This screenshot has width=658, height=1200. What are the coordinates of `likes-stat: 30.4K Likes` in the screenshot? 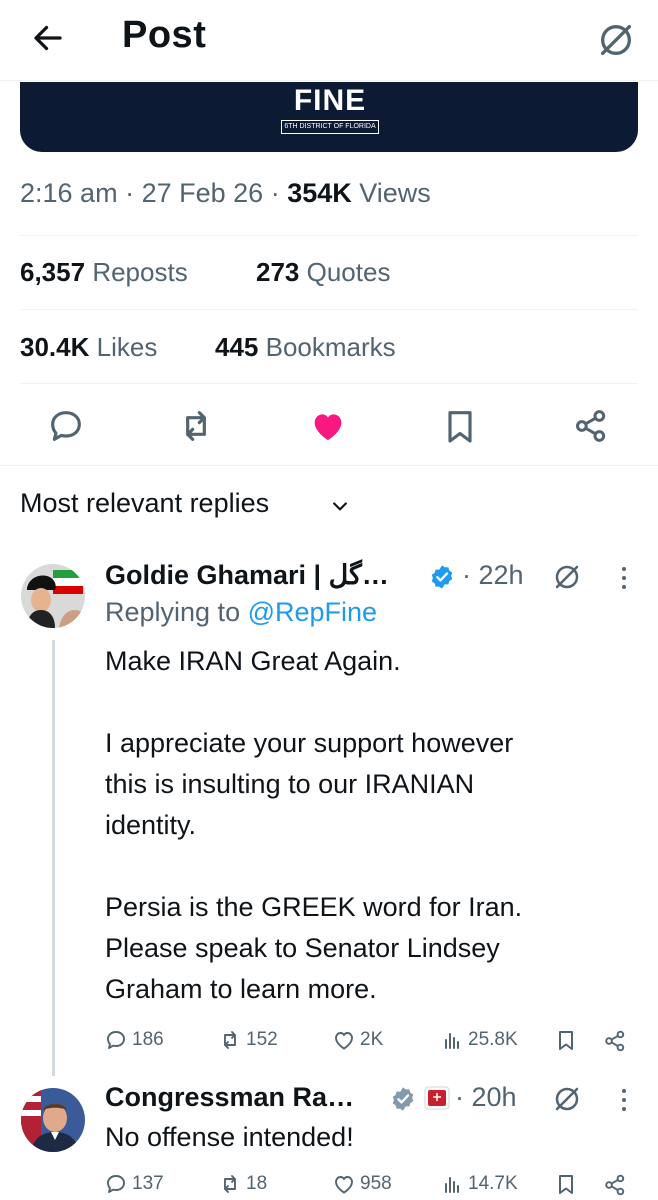 It's located at (88, 347).